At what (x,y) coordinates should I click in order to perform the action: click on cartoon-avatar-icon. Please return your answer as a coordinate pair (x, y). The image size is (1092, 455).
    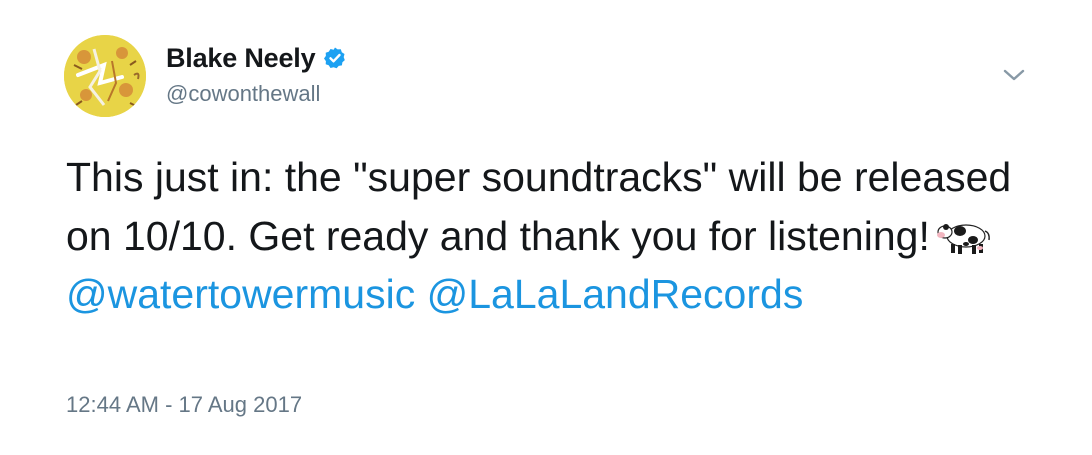
    Looking at the image, I should click on (105, 76).